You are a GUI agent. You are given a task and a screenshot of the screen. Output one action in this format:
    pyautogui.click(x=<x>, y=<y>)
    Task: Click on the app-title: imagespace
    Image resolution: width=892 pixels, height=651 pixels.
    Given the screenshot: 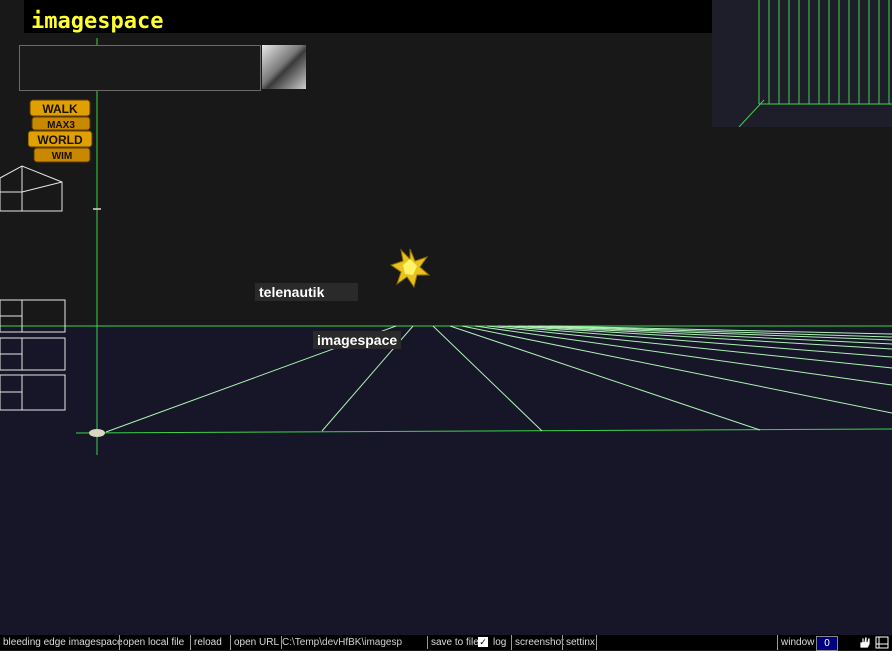 What is the action you would take?
    pyautogui.click(x=97, y=21)
    